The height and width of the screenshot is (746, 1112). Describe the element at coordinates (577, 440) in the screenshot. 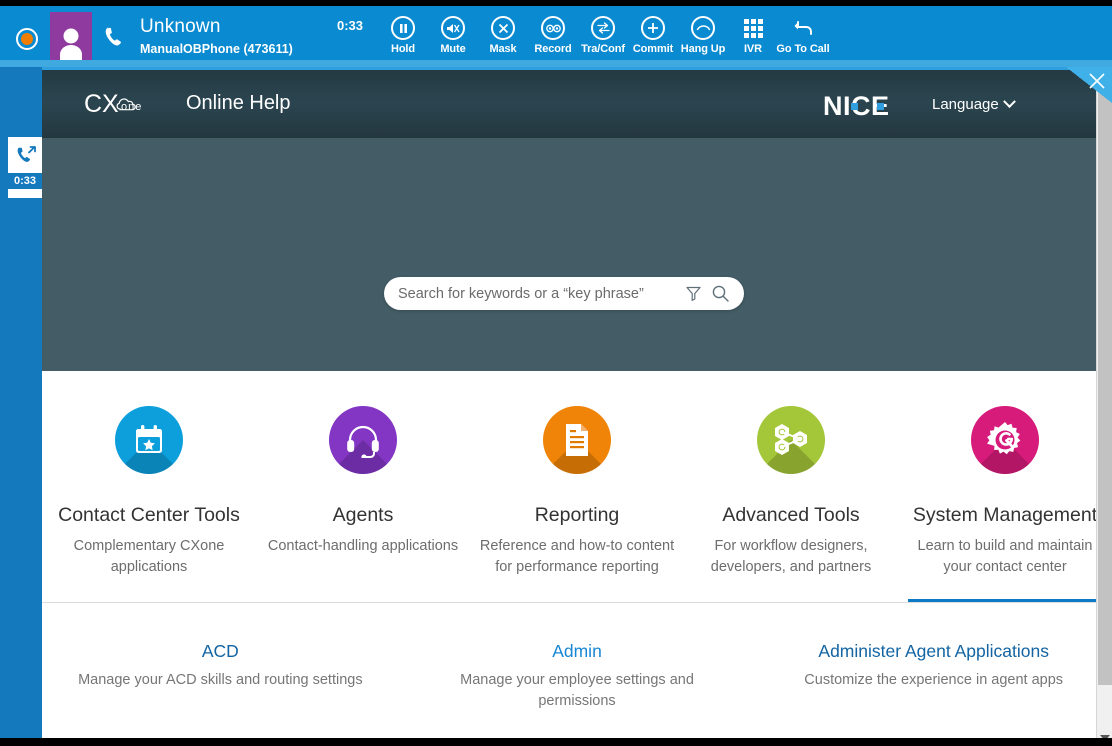

I see `report-document-icon` at that location.